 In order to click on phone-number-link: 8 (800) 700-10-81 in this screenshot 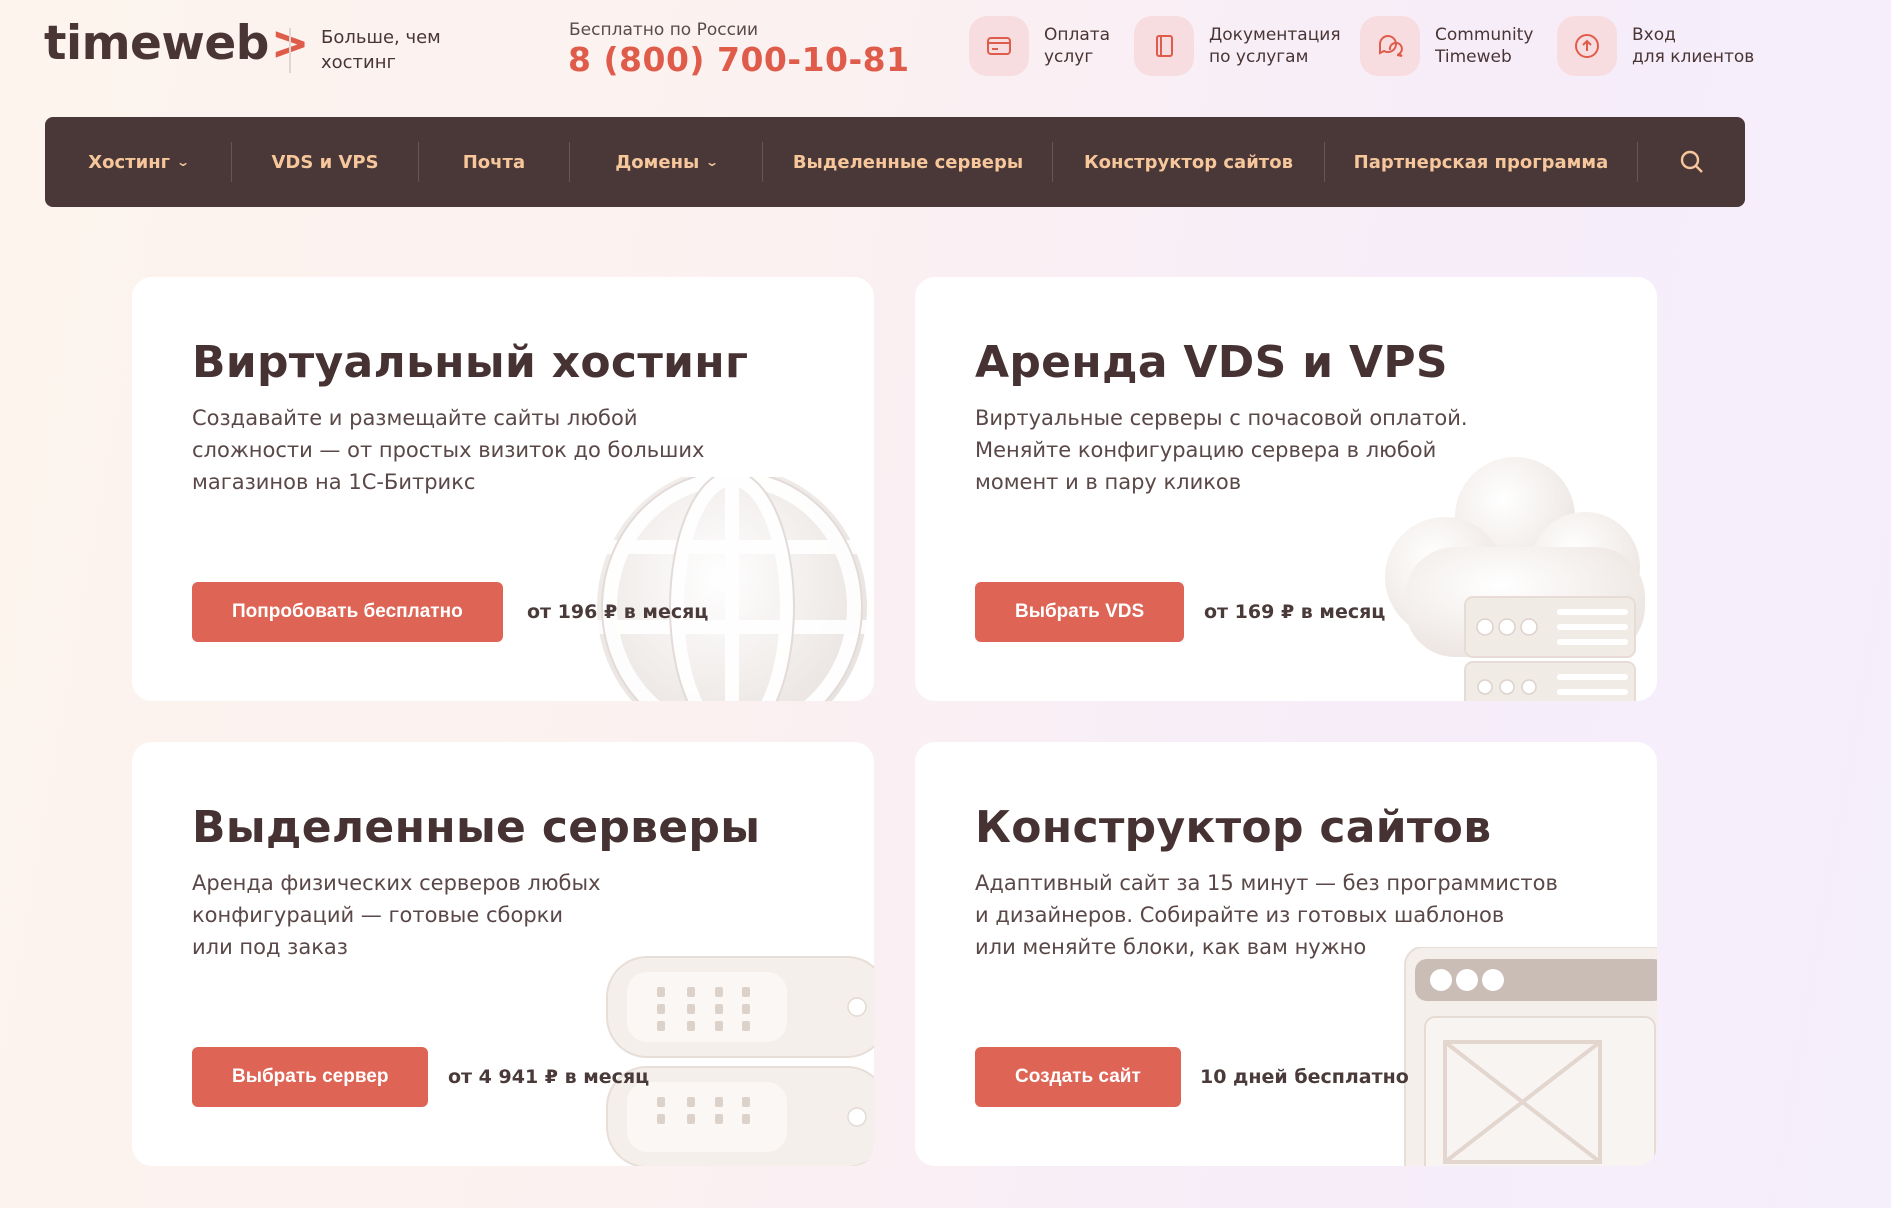, I will do `click(739, 59)`.